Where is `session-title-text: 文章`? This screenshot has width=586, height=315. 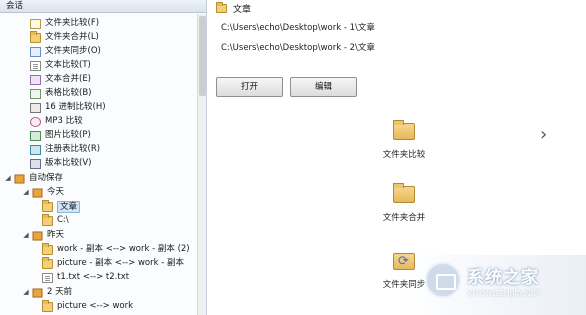 session-title-text: 文章 is located at coordinates (242, 10).